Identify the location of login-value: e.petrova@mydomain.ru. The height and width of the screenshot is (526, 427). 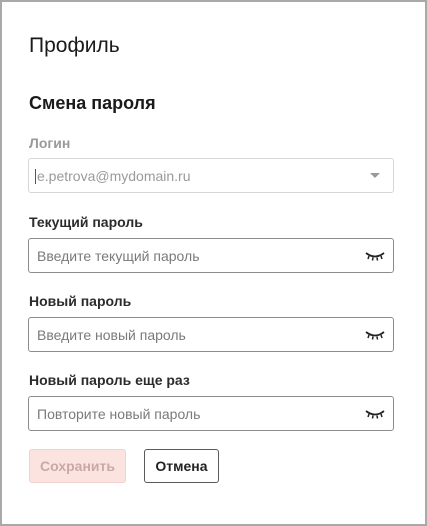
(197, 176).